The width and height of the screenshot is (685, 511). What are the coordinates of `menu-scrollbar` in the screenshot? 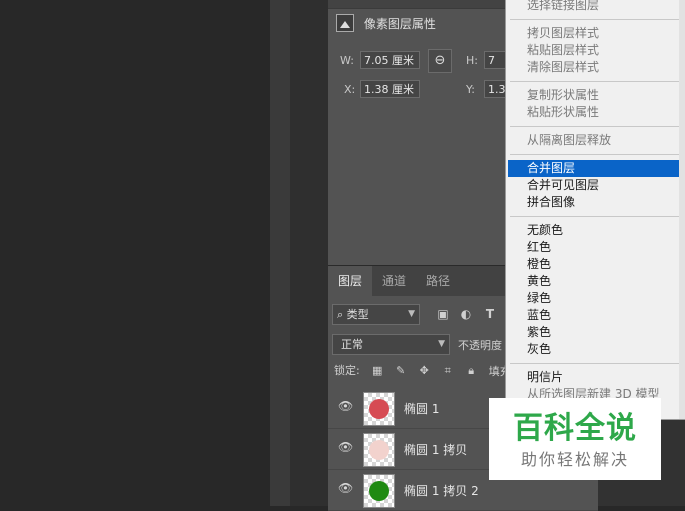 It's located at (682, 209).